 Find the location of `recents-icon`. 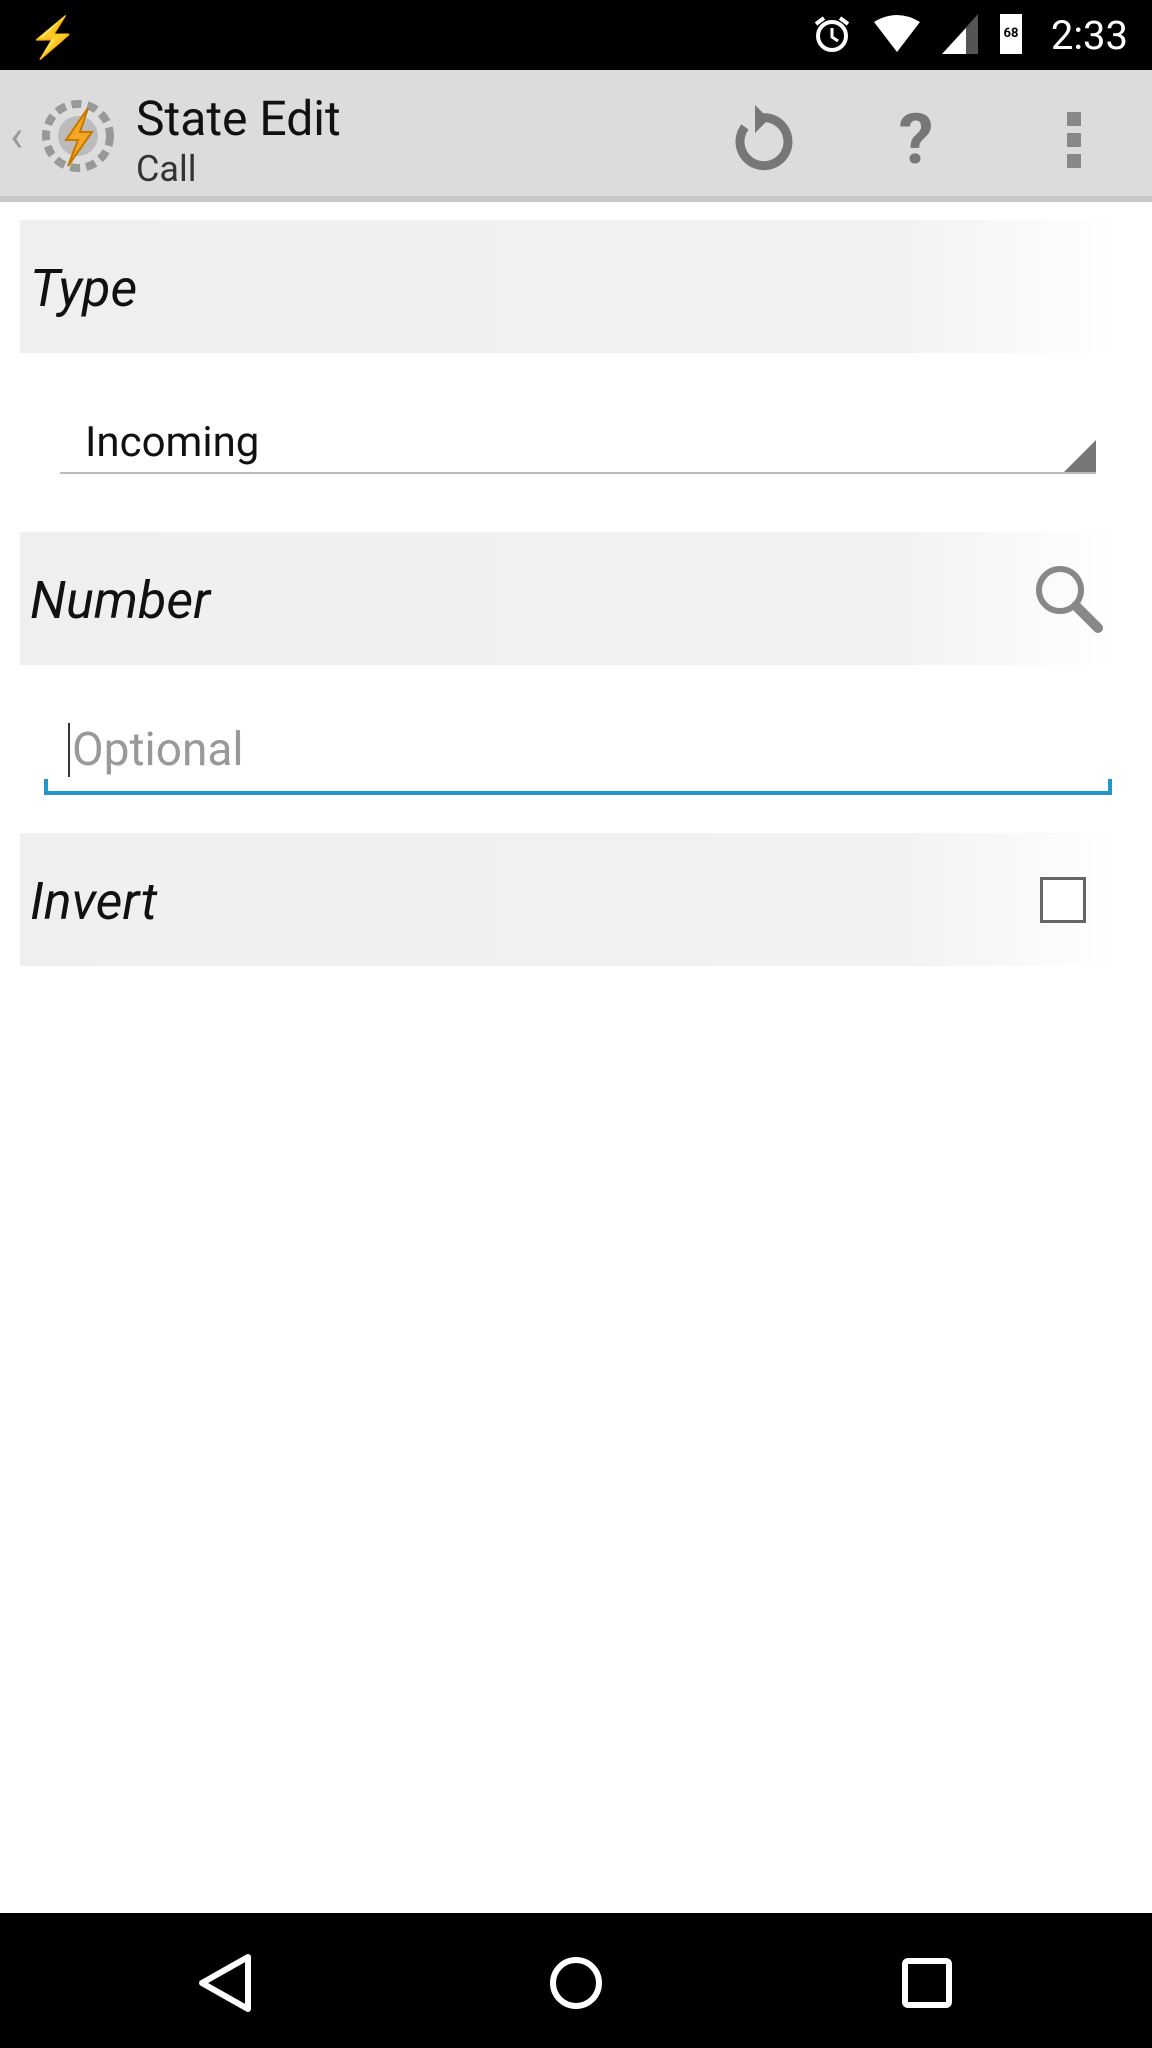

recents-icon is located at coordinates (927, 1983).